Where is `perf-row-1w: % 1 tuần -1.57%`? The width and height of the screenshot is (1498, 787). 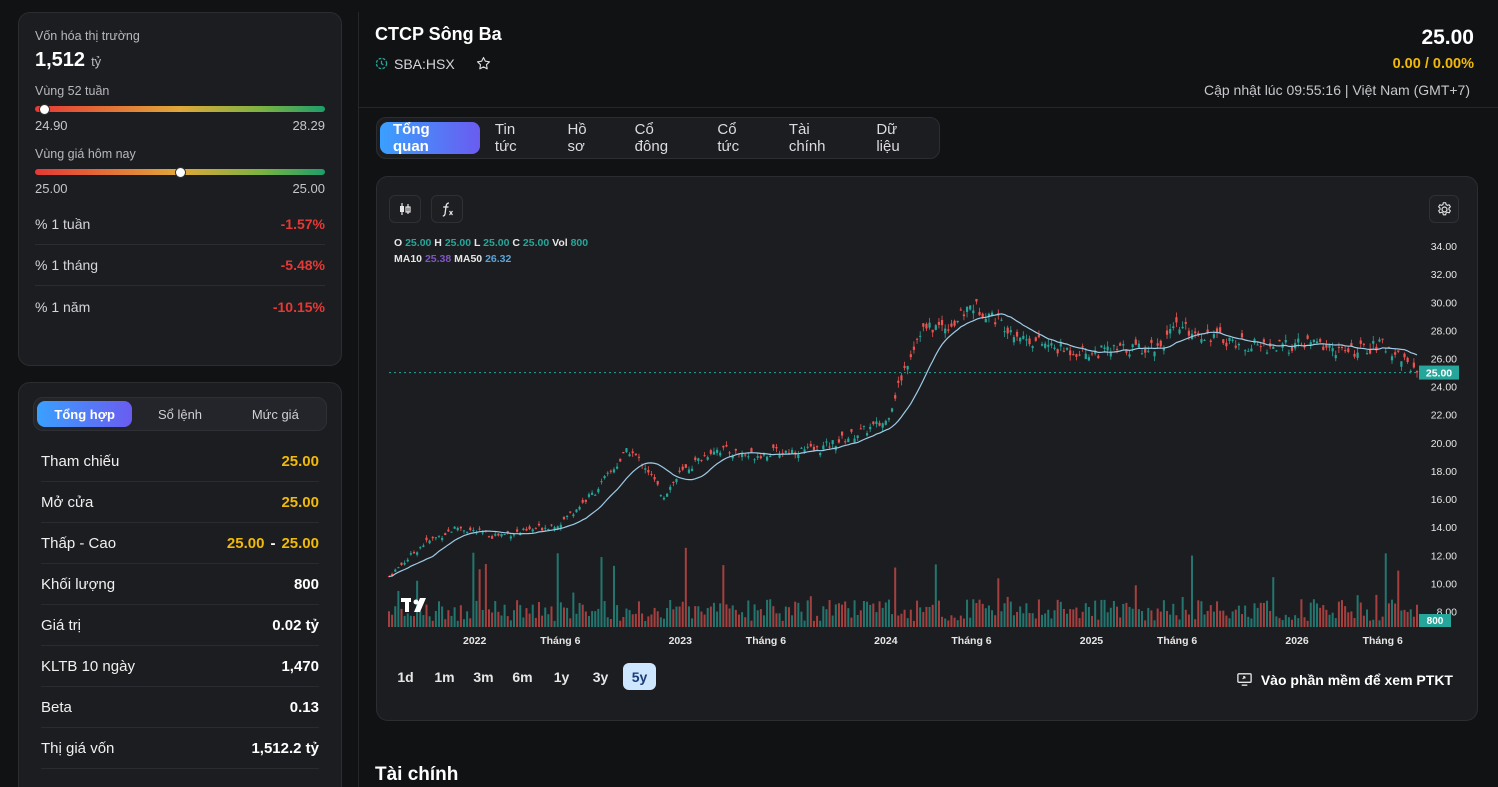 perf-row-1w: % 1 tuần -1.57% is located at coordinates (180, 224).